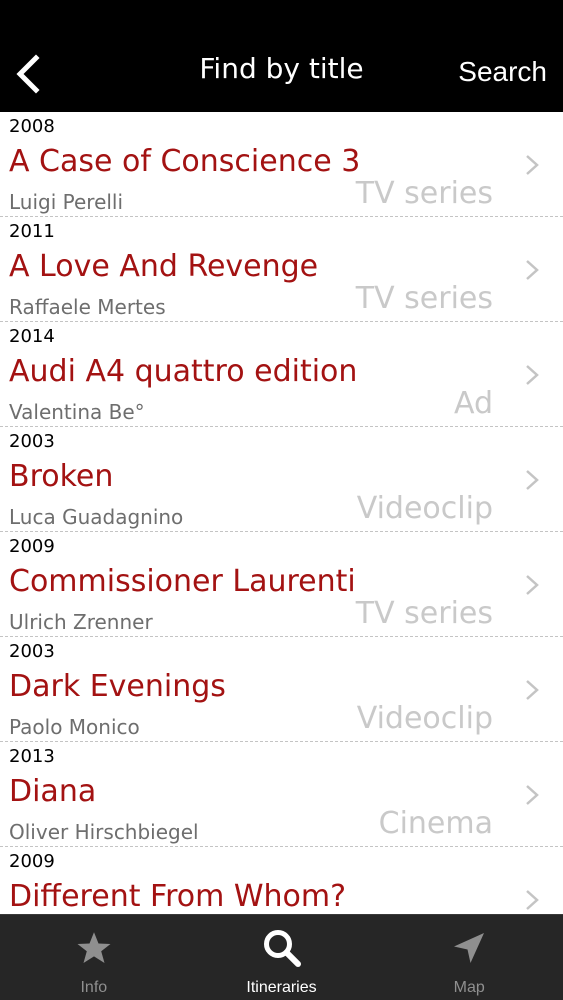 Image resolution: width=563 pixels, height=1000 pixels. What do you see at coordinates (435, 823) in the screenshot?
I see `film-type: Cinema` at bounding box center [435, 823].